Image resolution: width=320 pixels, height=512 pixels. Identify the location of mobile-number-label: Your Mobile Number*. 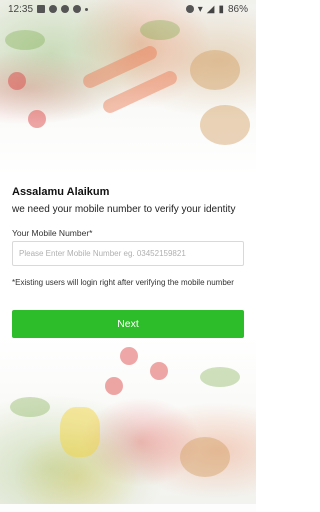
(52, 233).